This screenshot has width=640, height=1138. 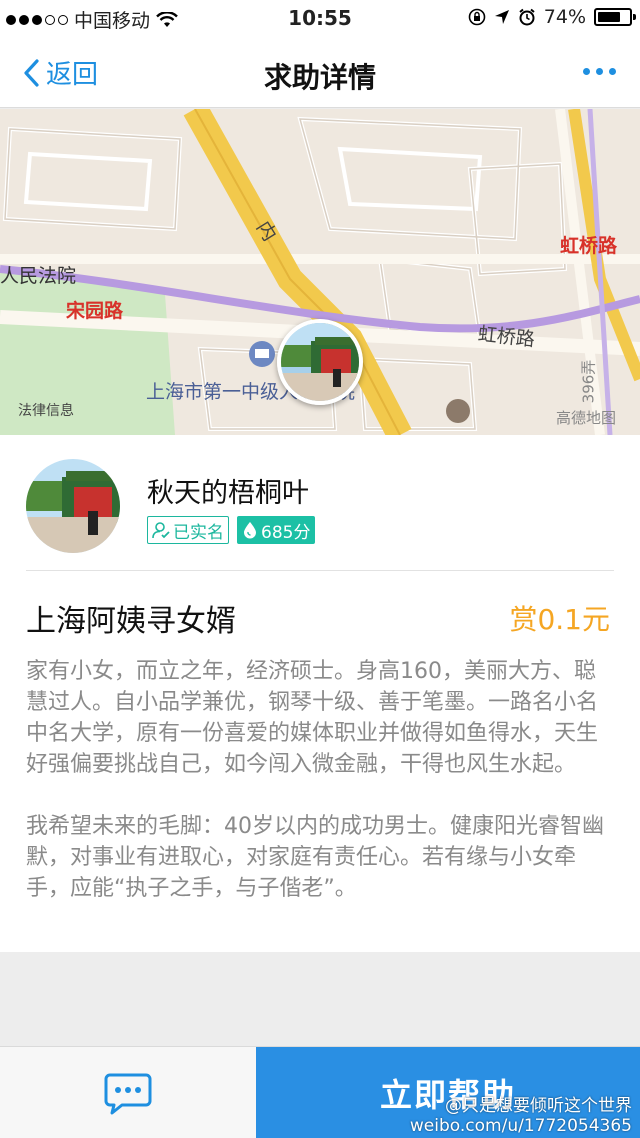 I want to click on avatar-photo, so click(x=73, y=506).